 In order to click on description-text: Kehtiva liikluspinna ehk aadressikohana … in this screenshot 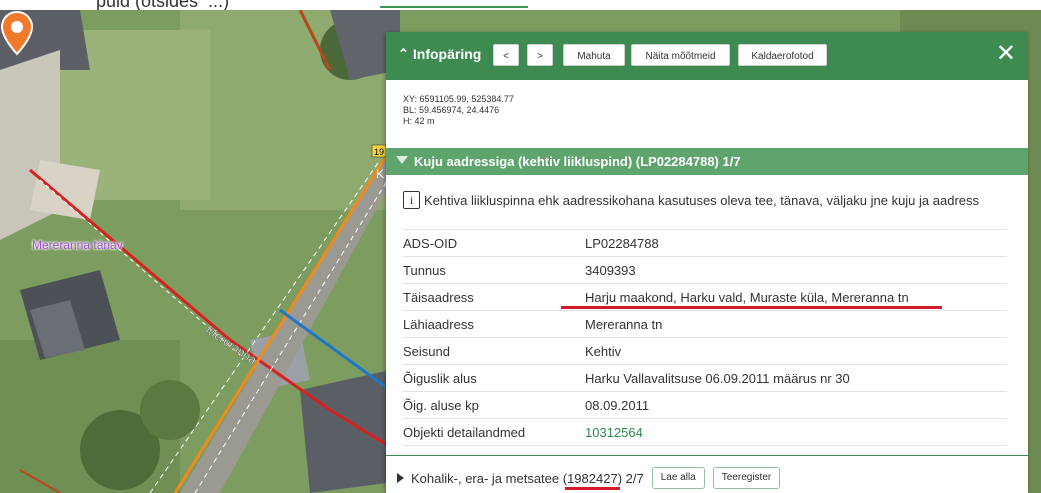, I will do `click(702, 200)`.